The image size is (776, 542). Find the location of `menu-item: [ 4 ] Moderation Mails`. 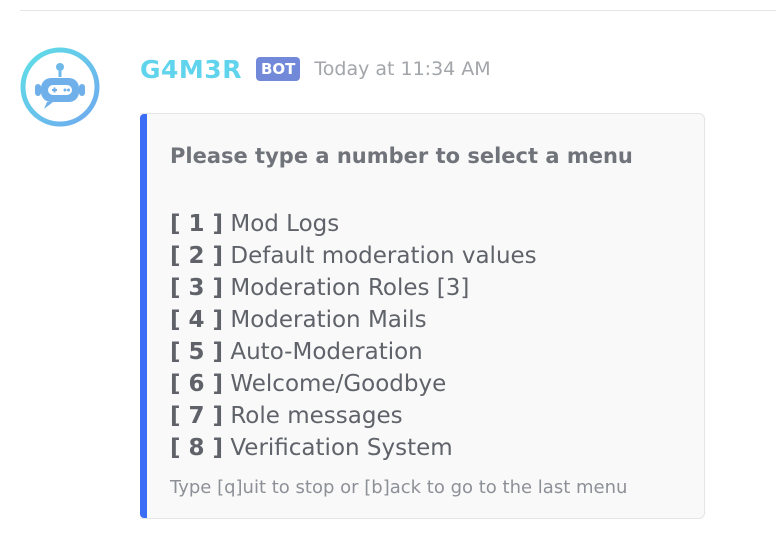

menu-item: [ 4 ] Moderation Mails is located at coordinates (353, 320).